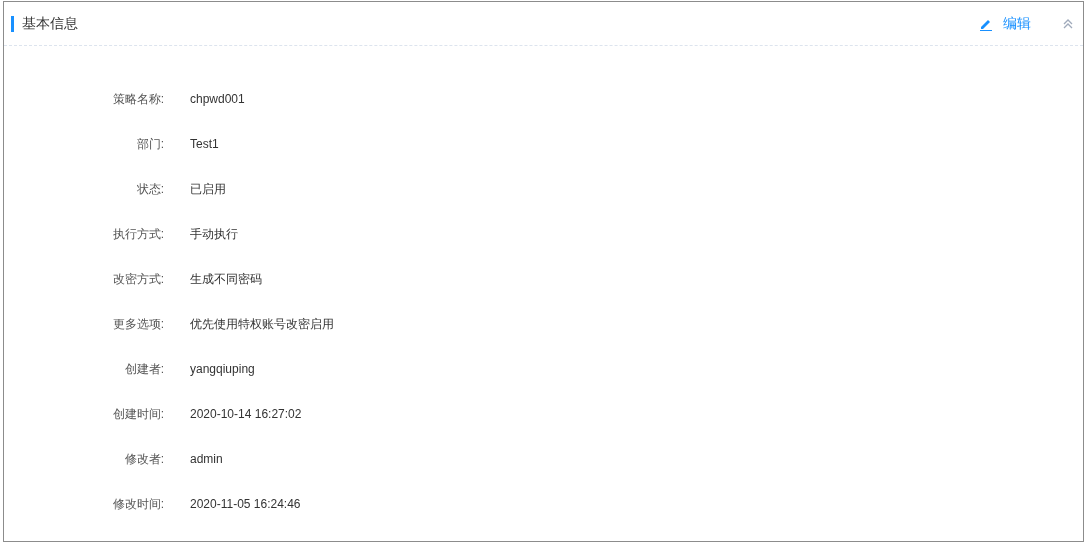 This screenshot has width=1086, height=544. Describe the element at coordinates (143, 459) in the screenshot. I see `field-label: 修改者:` at that location.